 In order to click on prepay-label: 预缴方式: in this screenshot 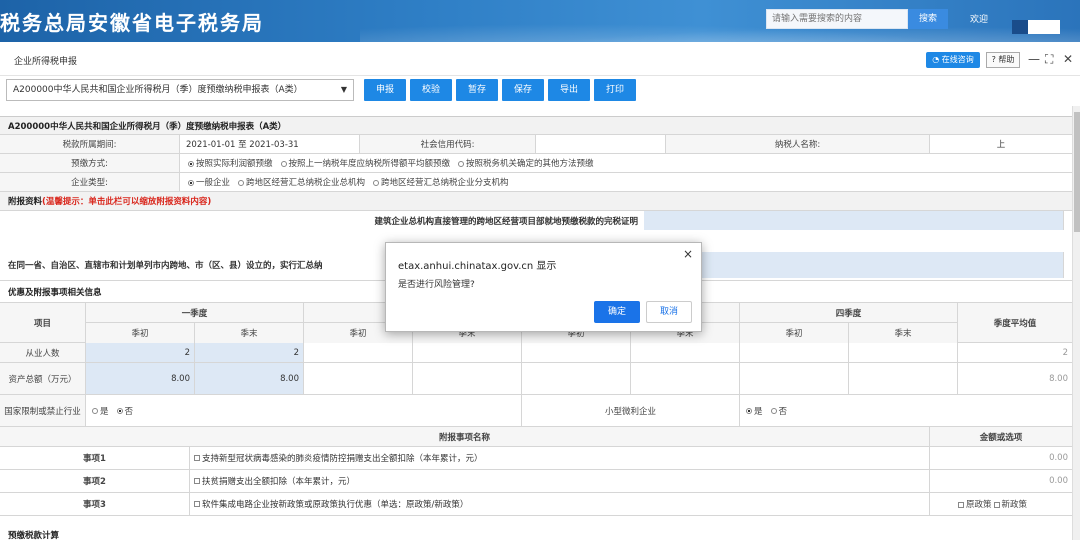, I will do `click(90, 163)`.